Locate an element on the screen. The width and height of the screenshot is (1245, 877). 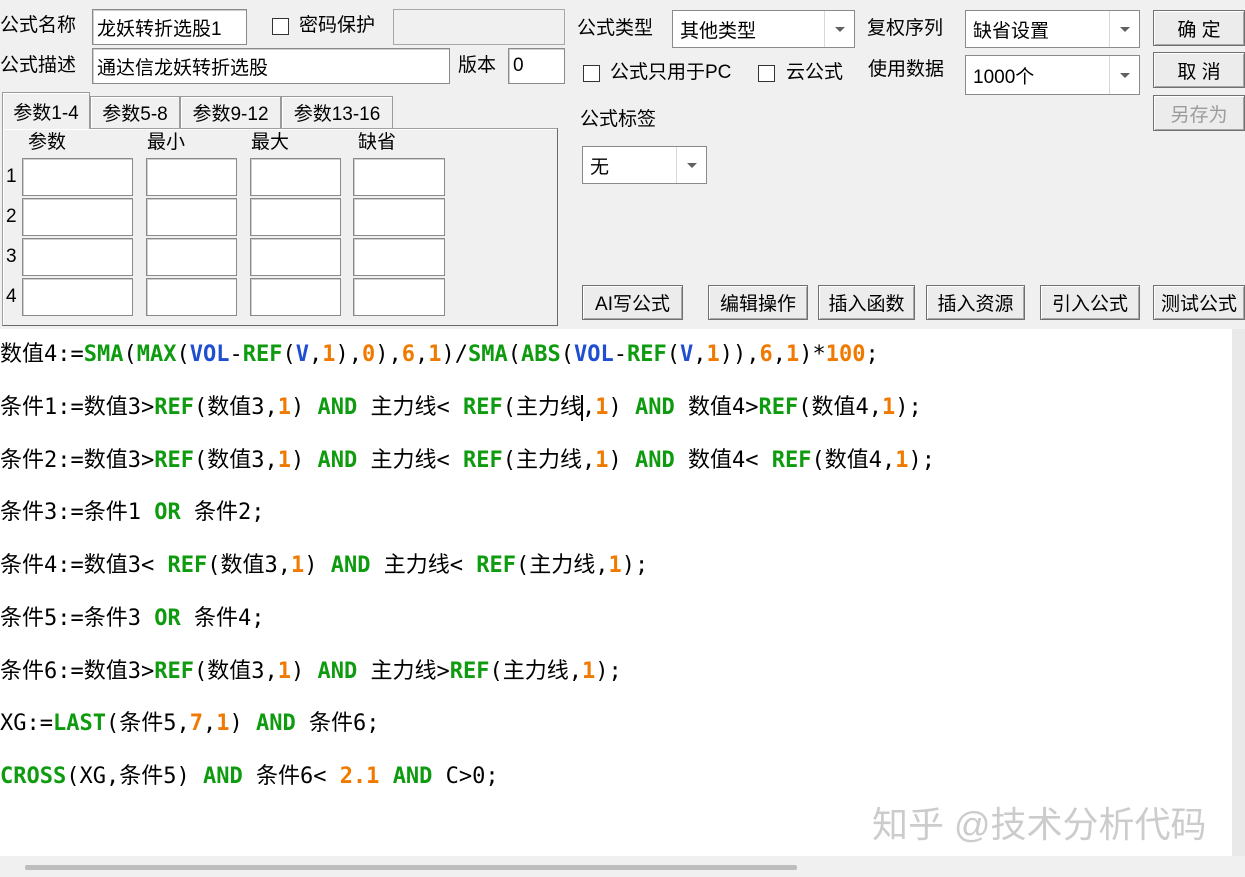
horizontal-scrollbar-thumb is located at coordinates (411, 867).